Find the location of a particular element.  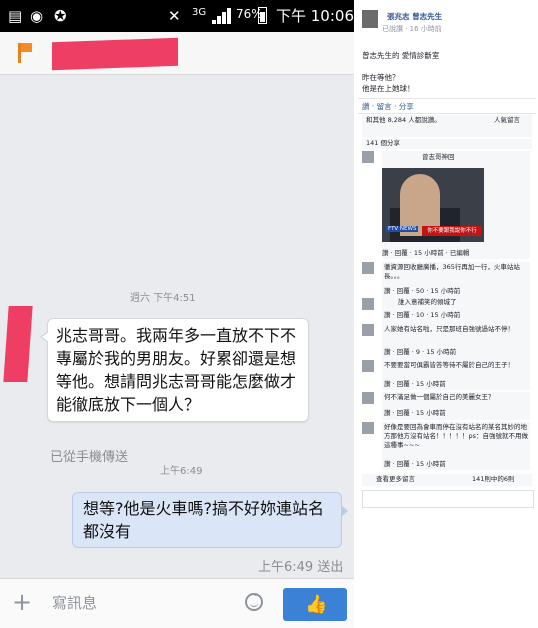

view-more-comments: 查看更多留言 is located at coordinates (395, 479).